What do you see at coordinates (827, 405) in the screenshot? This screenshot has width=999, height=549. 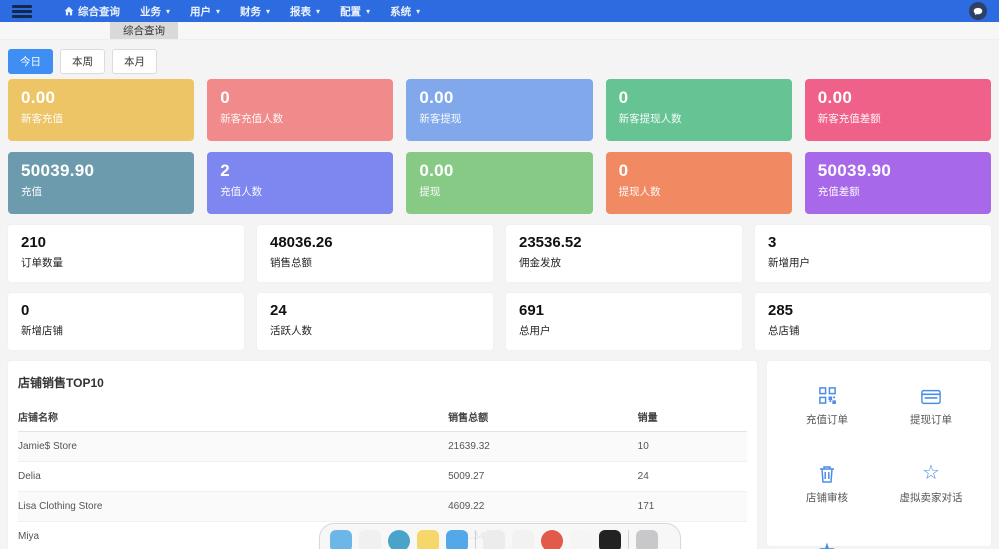 I see `quick-action-recharge-orders: 充值订单` at bounding box center [827, 405].